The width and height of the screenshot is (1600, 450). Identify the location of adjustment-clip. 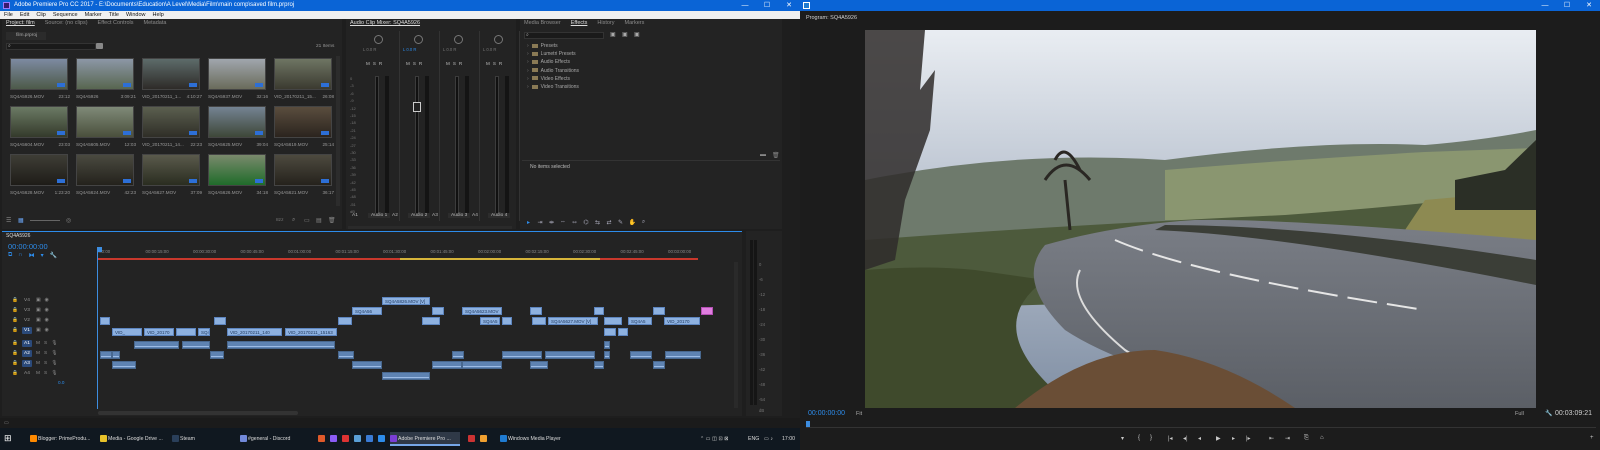
(707, 311).